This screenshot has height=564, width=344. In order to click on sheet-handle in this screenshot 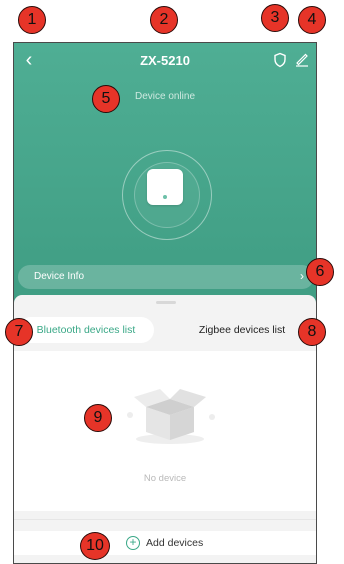, I will do `click(166, 302)`.